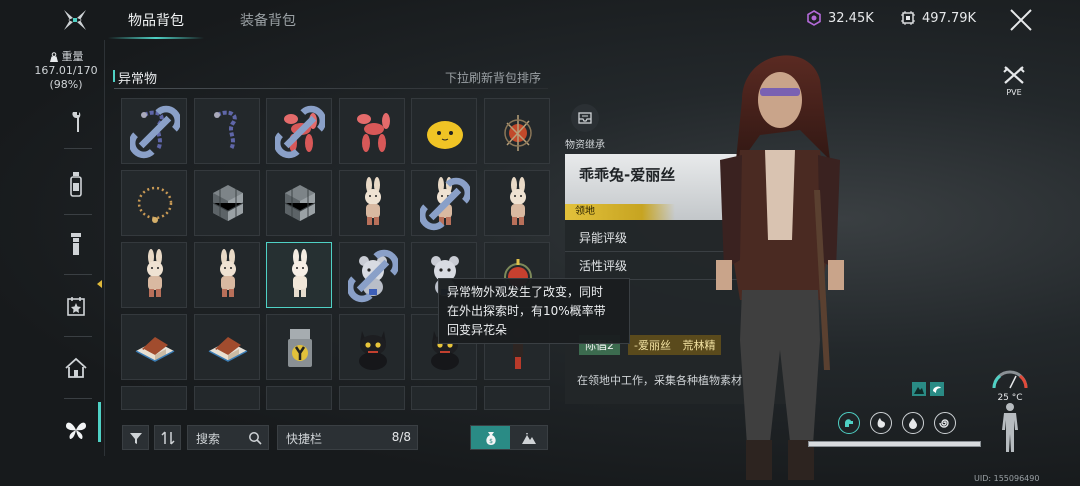  I want to click on weight-label: 重量, so click(72, 56).